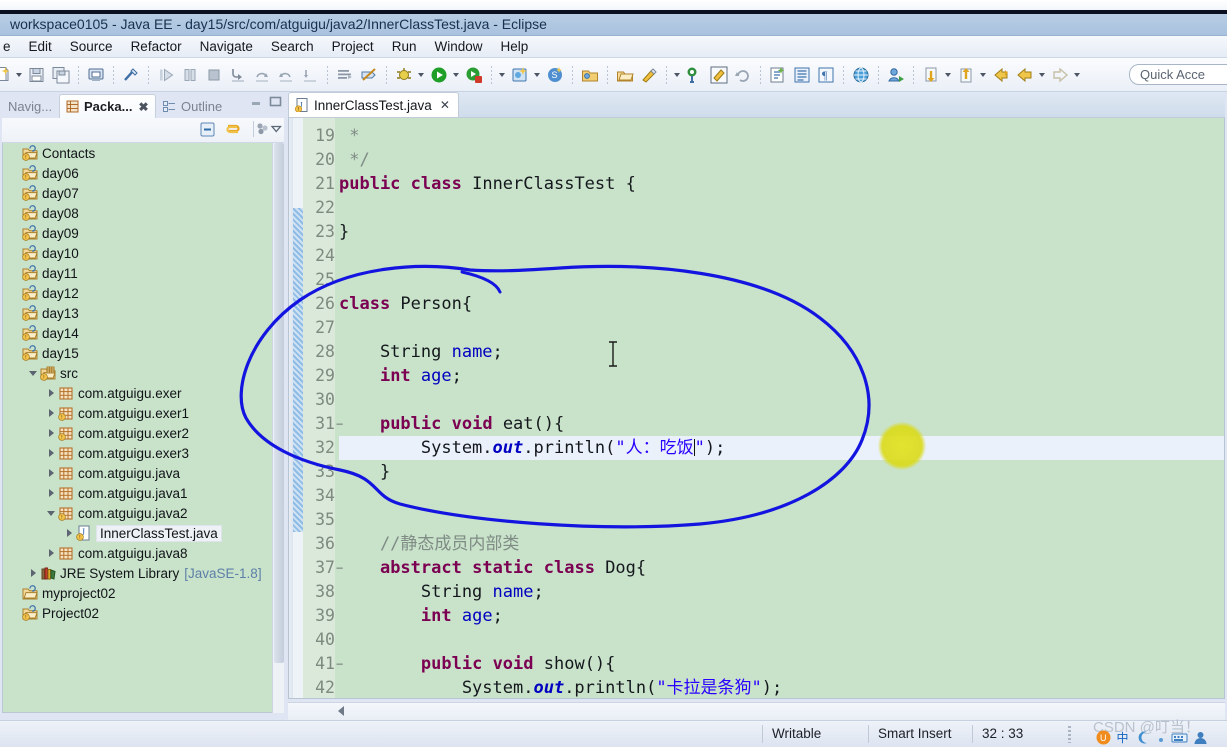 The image size is (1227, 747). I want to click on paragraph-icon: ¶, so click(826, 75).